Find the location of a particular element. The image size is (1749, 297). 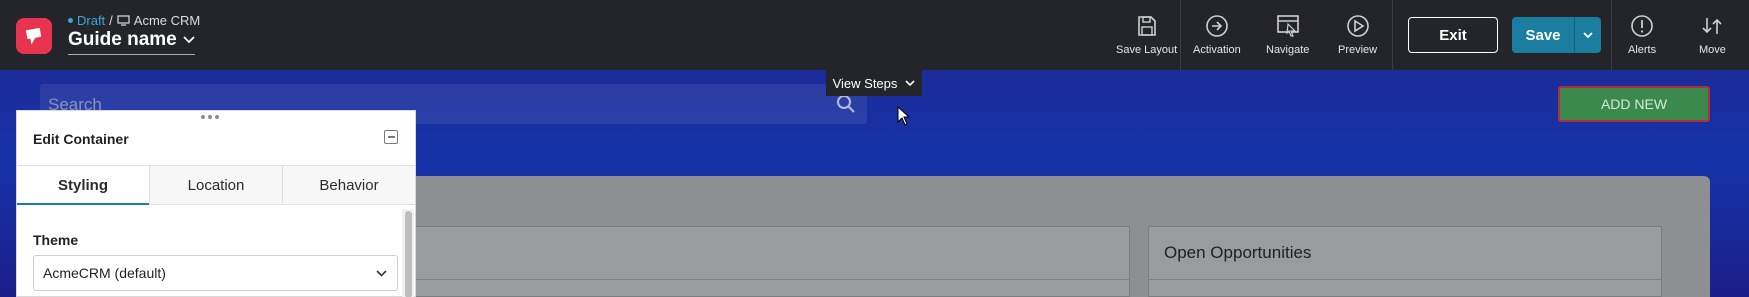

theme-select: AcmeCRM (default) is located at coordinates (215, 273).